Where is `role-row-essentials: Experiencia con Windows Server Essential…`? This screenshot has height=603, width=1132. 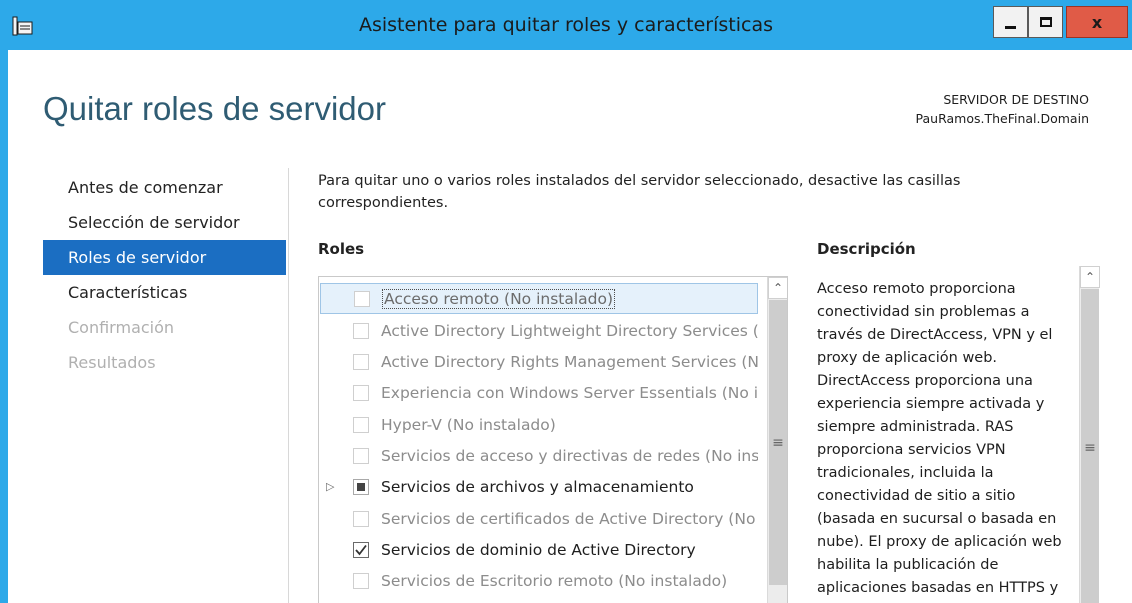
role-row-essentials: Experiencia con Windows Server Essential… is located at coordinates (539, 392).